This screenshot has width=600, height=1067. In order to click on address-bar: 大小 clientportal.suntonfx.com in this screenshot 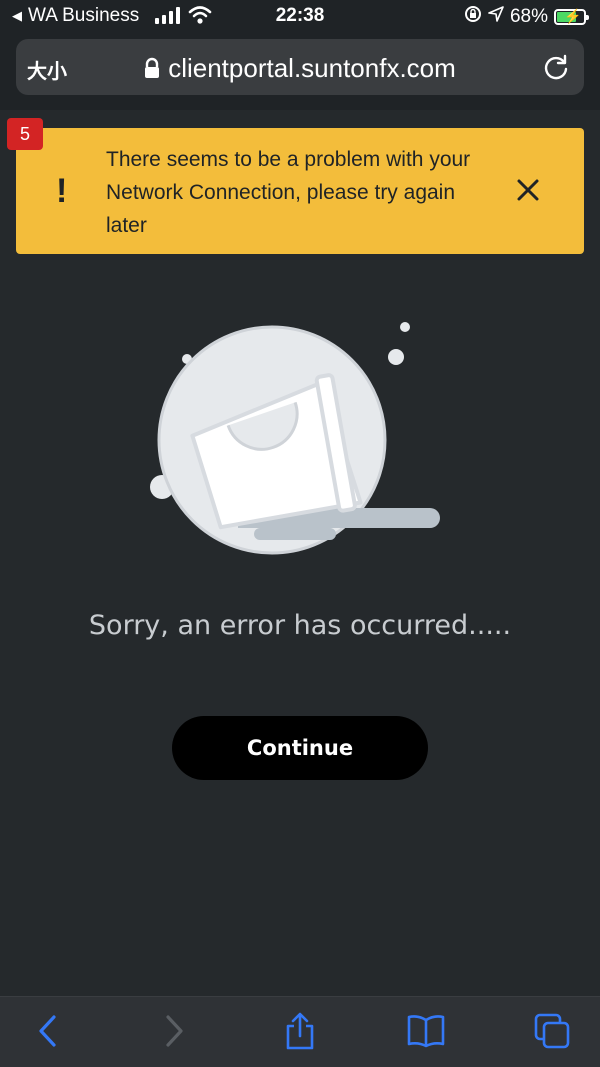, I will do `click(300, 67)`.